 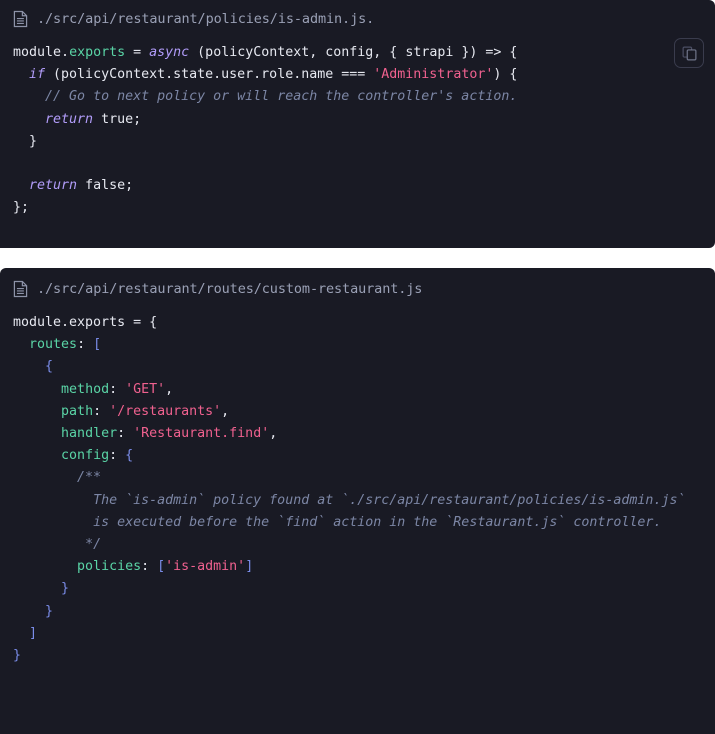 What do you see at coordinates (21, 208) in the screenshot?
I see `code-token: };` at bounding box center [21, 208].